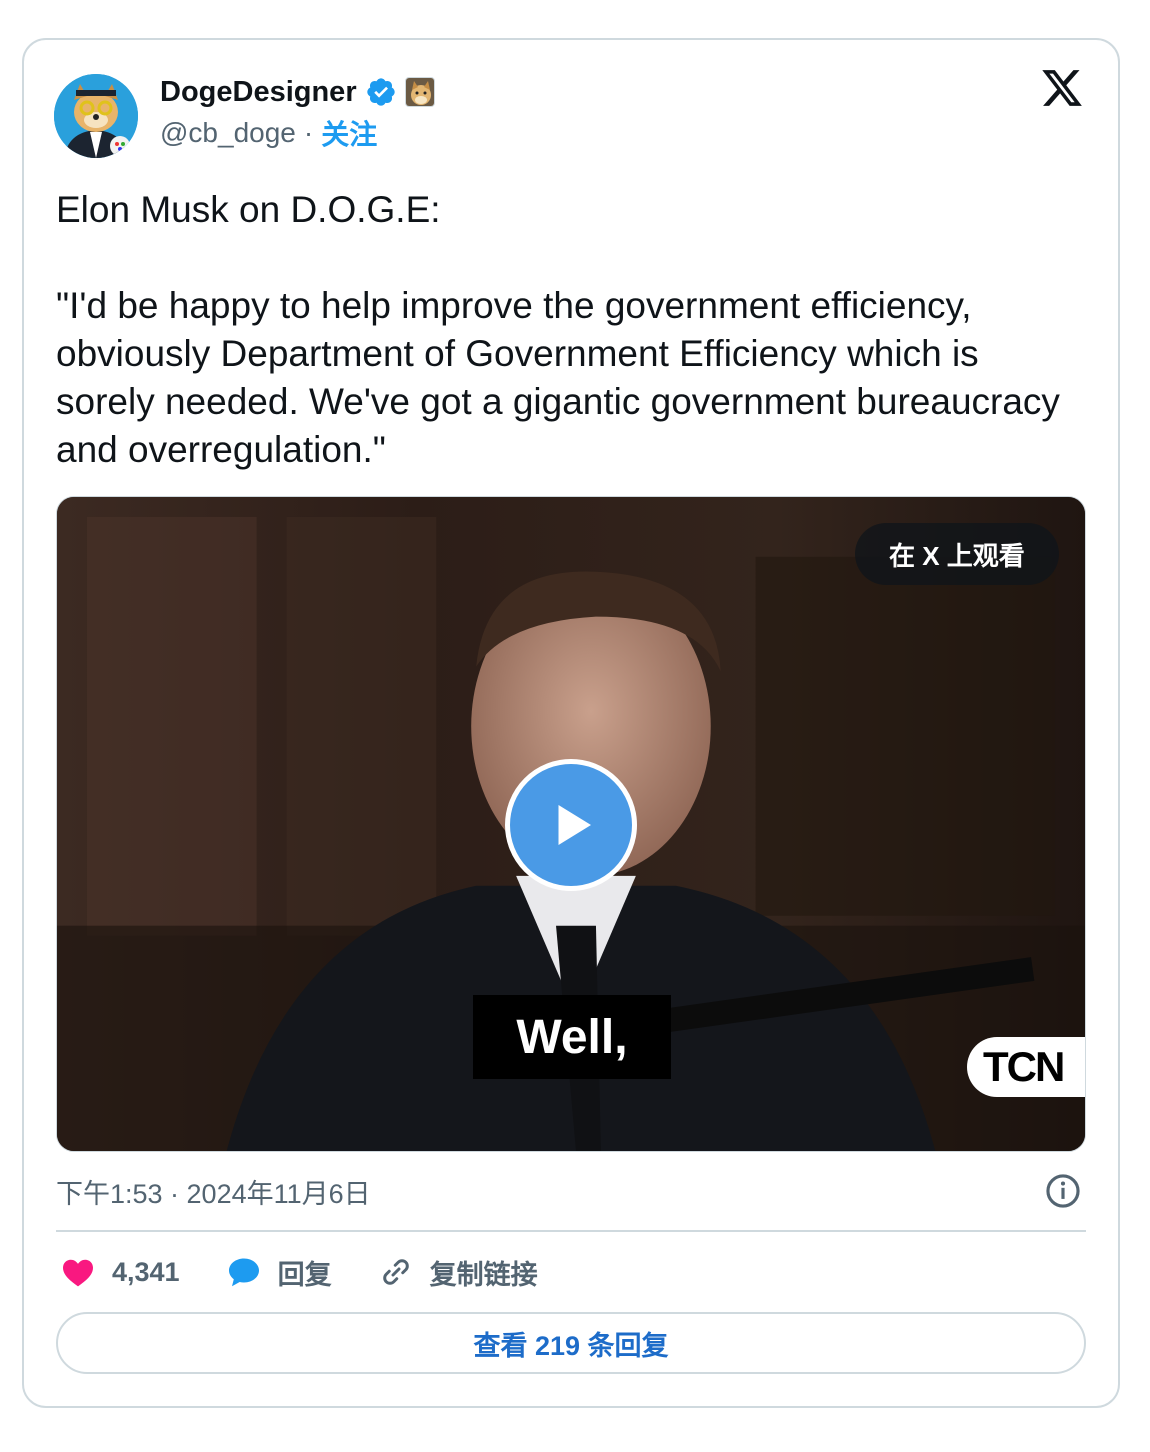 This screenshot has height=1452, width=1150. What do you see at coordinates (571, 1231) in the screenshot?
I see `divider` at bounding box center [571, 1231].